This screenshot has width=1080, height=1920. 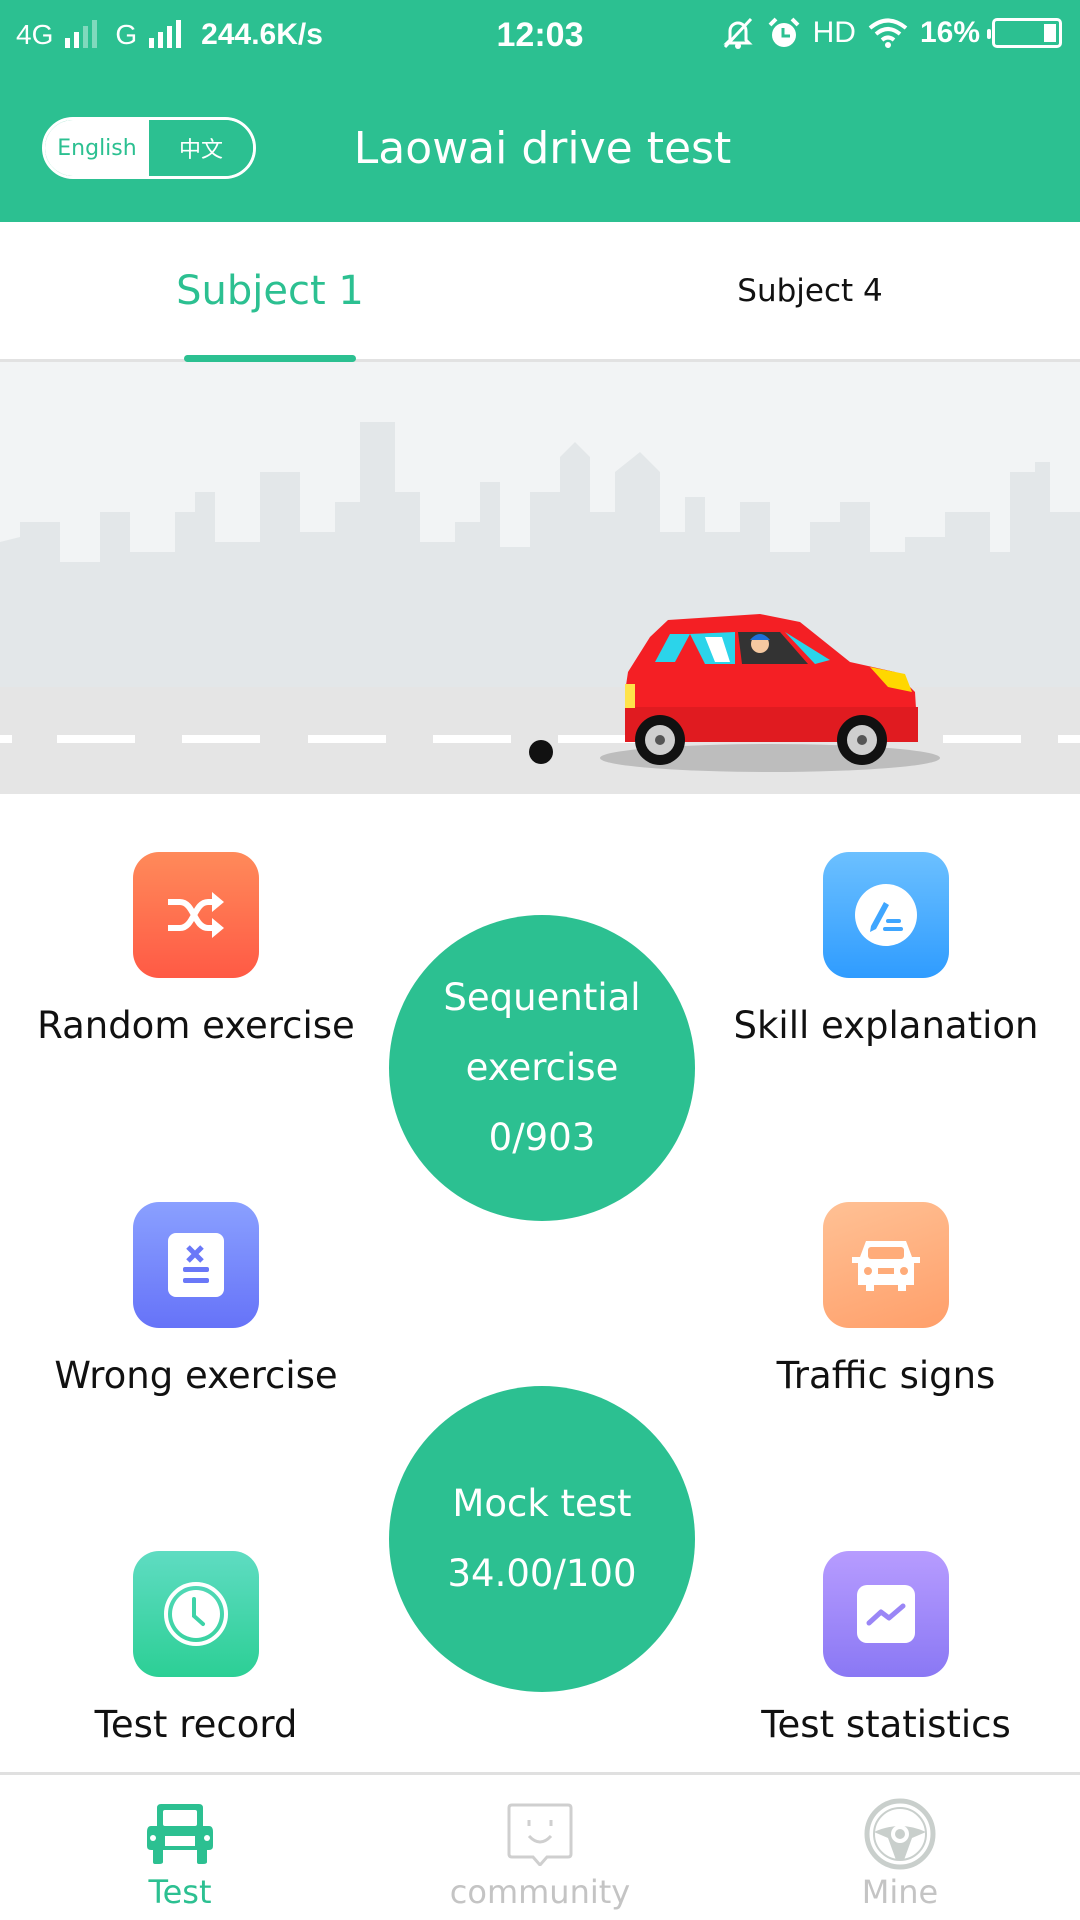 I want to click on random-exercise-button: Random exercise, so click(x=196, y=949).